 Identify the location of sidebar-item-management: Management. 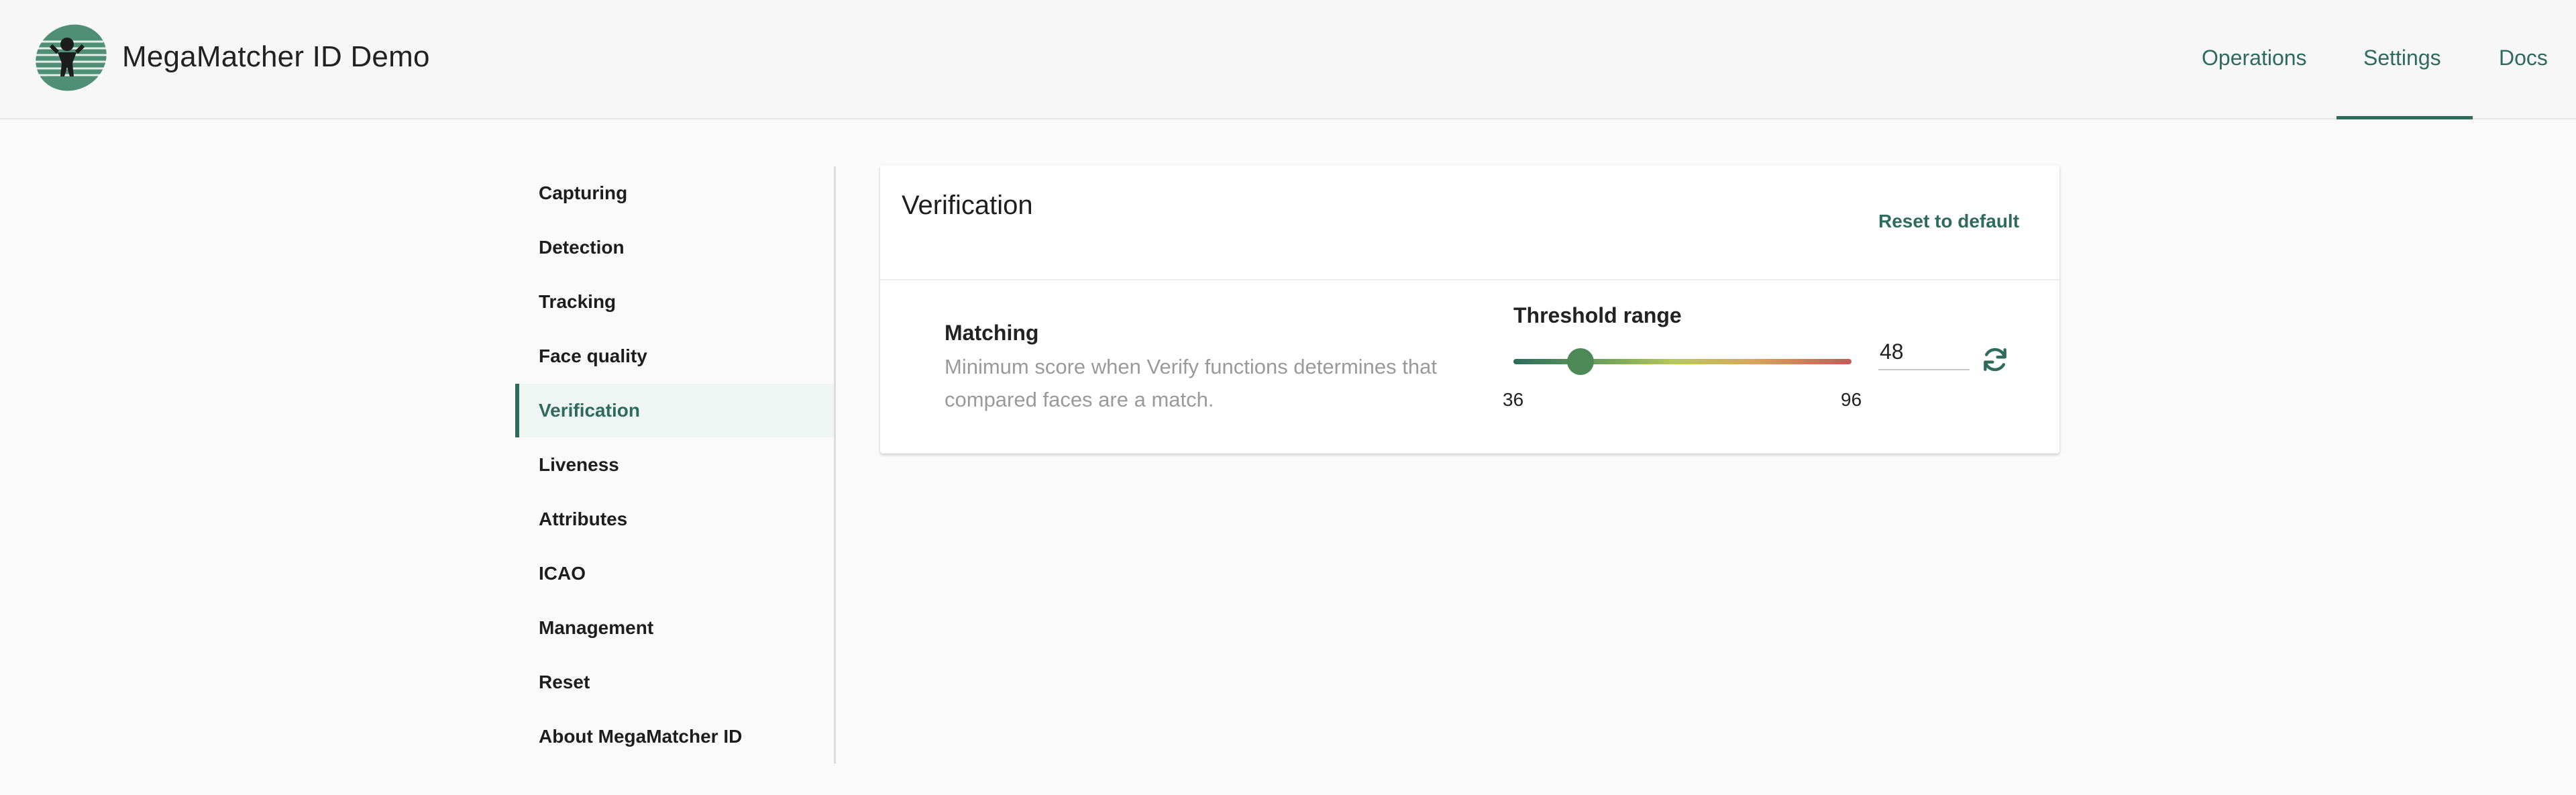
(674, 628).